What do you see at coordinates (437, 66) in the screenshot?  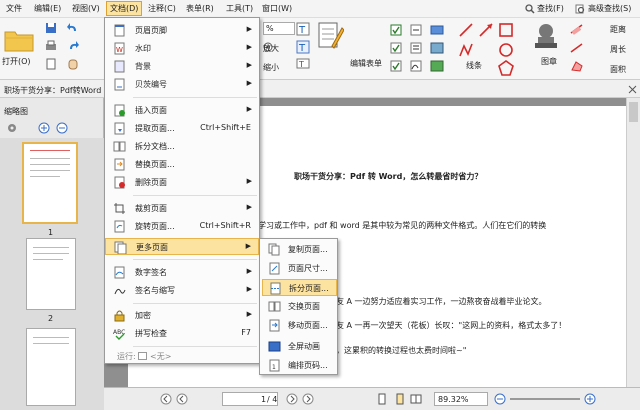 I see `barcode-field-icon` at bounding box center [437, 66].